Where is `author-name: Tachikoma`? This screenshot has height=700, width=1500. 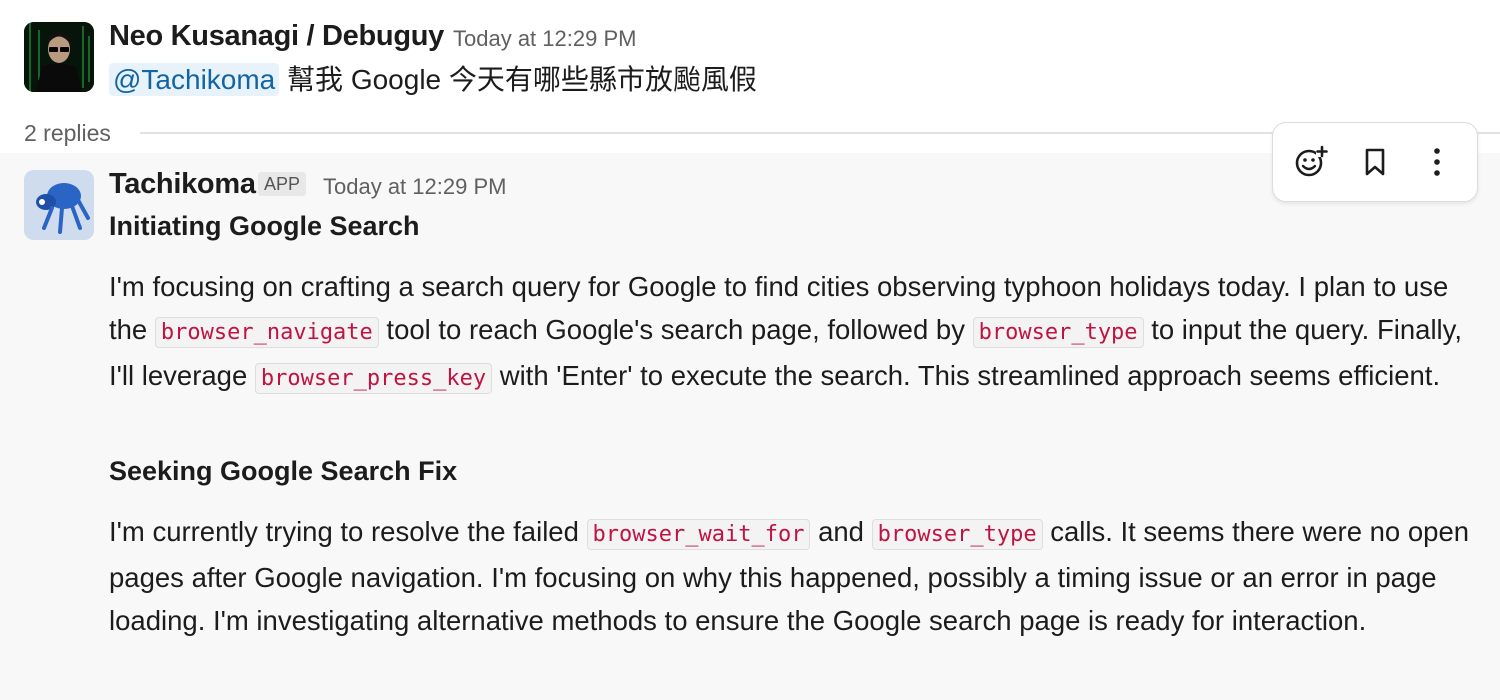 author-name: Tachikoma is located at coordinates (182, 184).